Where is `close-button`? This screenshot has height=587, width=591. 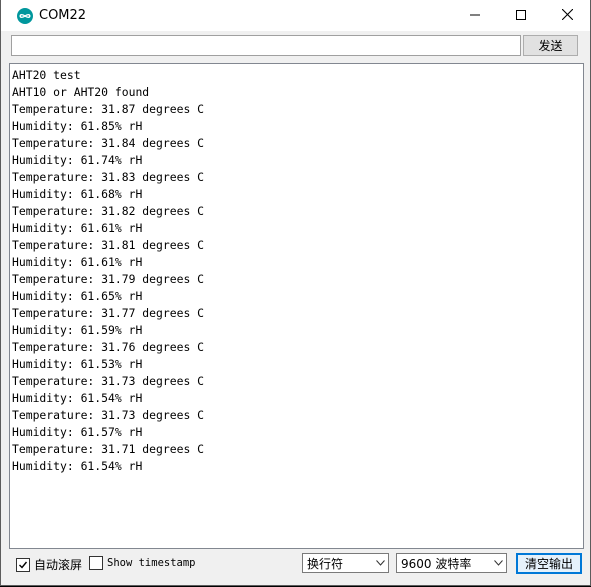 close-button is located at coordinates (567, 15).